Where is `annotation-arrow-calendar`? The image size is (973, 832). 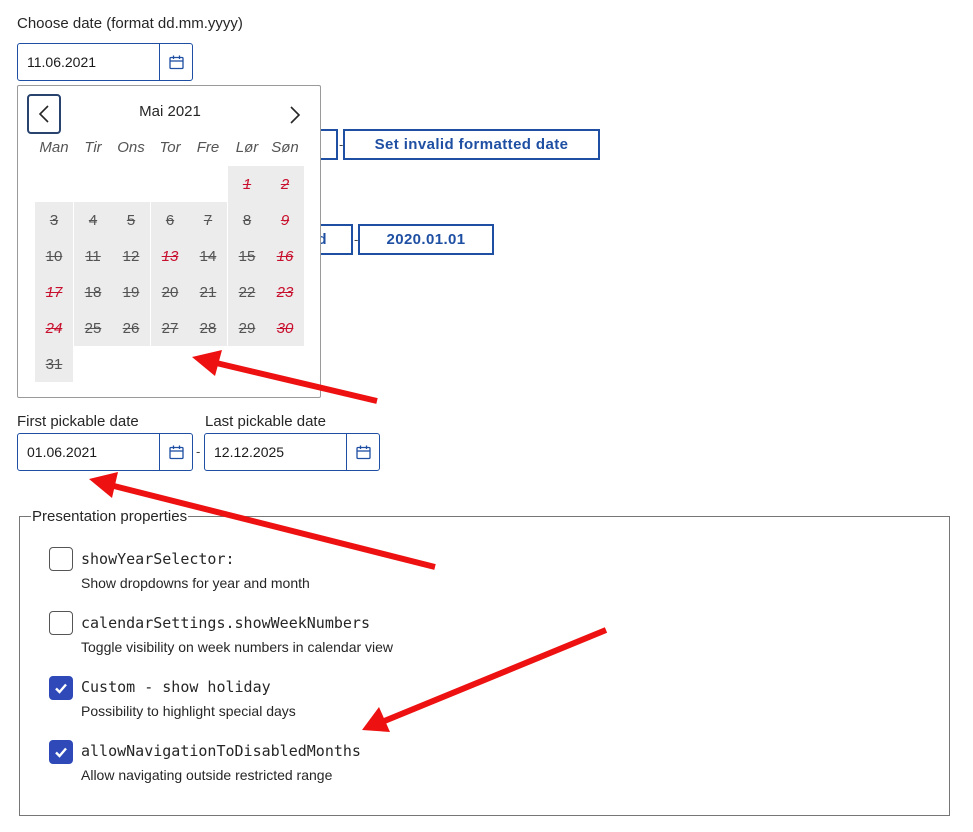 annotation-arrow-calendar is located at coordinates (285, 377).